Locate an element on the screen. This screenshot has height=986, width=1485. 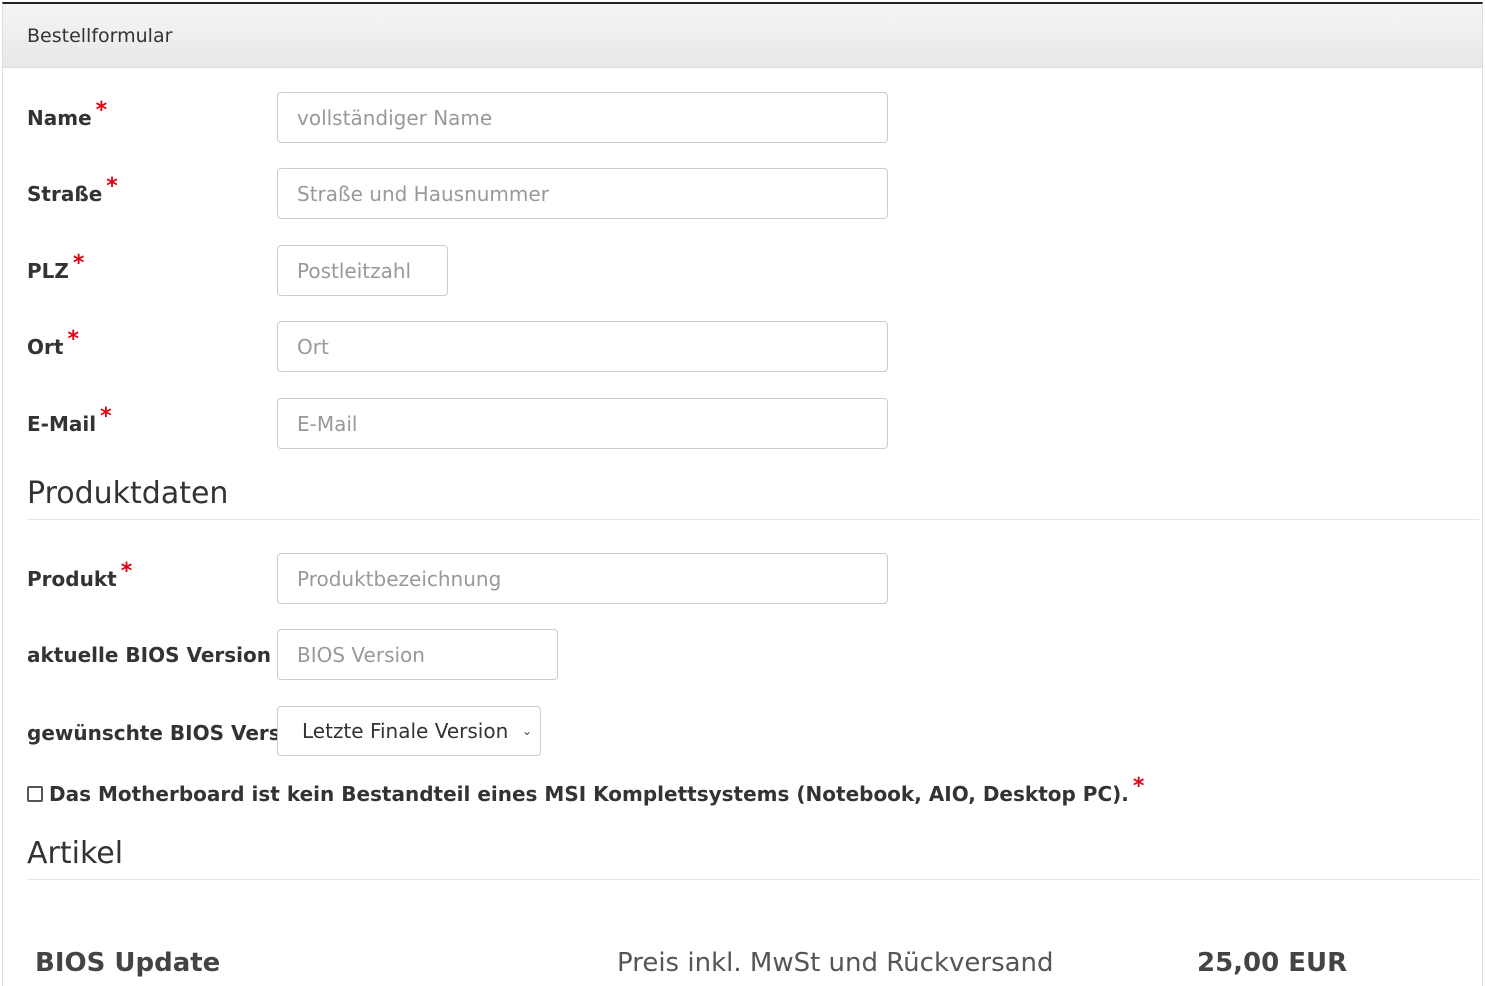
bios-current-input is located at coordinates (417, 654).